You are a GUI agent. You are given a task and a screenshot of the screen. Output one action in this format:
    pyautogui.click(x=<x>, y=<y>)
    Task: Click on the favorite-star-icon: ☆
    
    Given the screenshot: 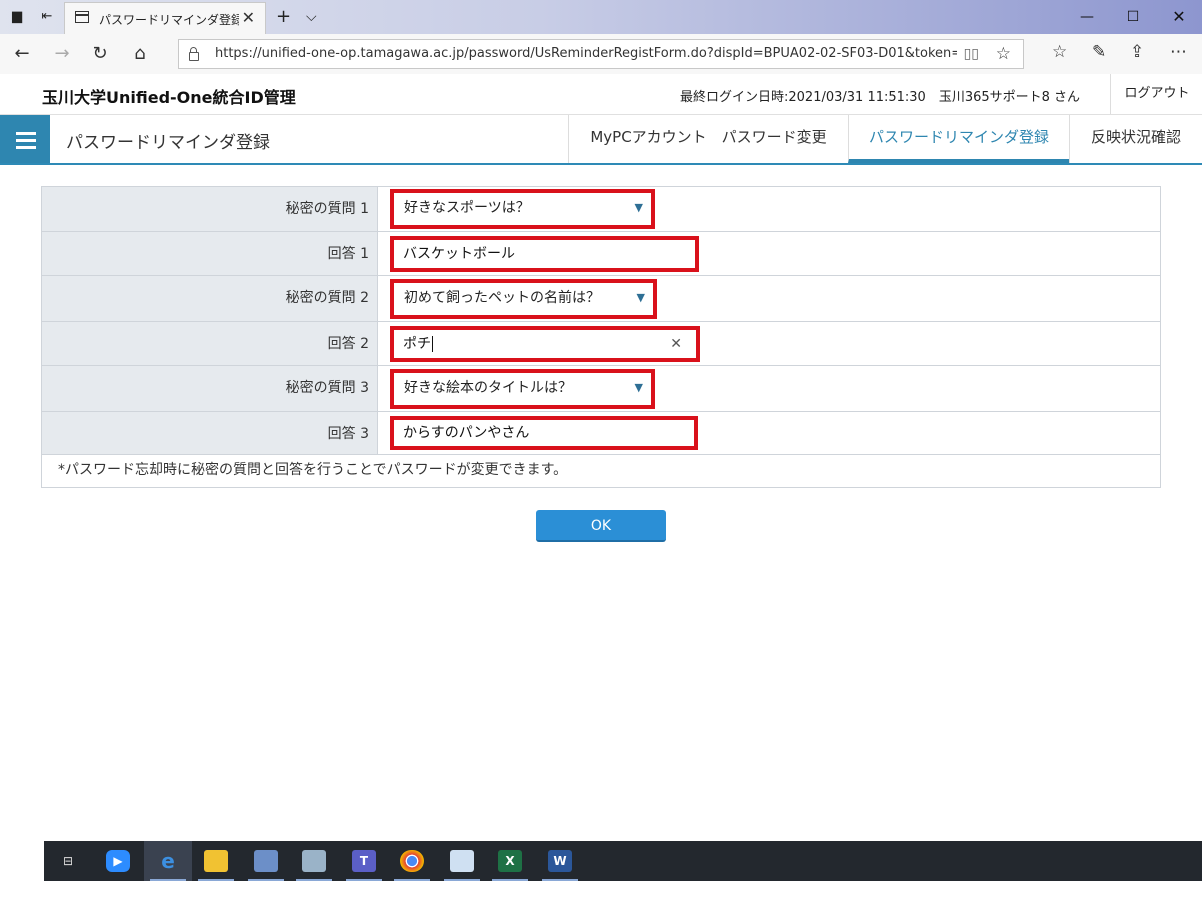 What is the action you would take?
    pyautogui.click(x=1003, y=54)
    